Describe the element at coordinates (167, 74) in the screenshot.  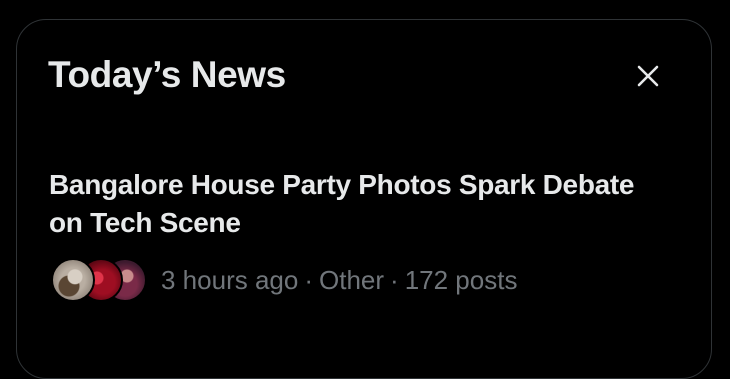
I see `panel-title: Today’s News` at that location.